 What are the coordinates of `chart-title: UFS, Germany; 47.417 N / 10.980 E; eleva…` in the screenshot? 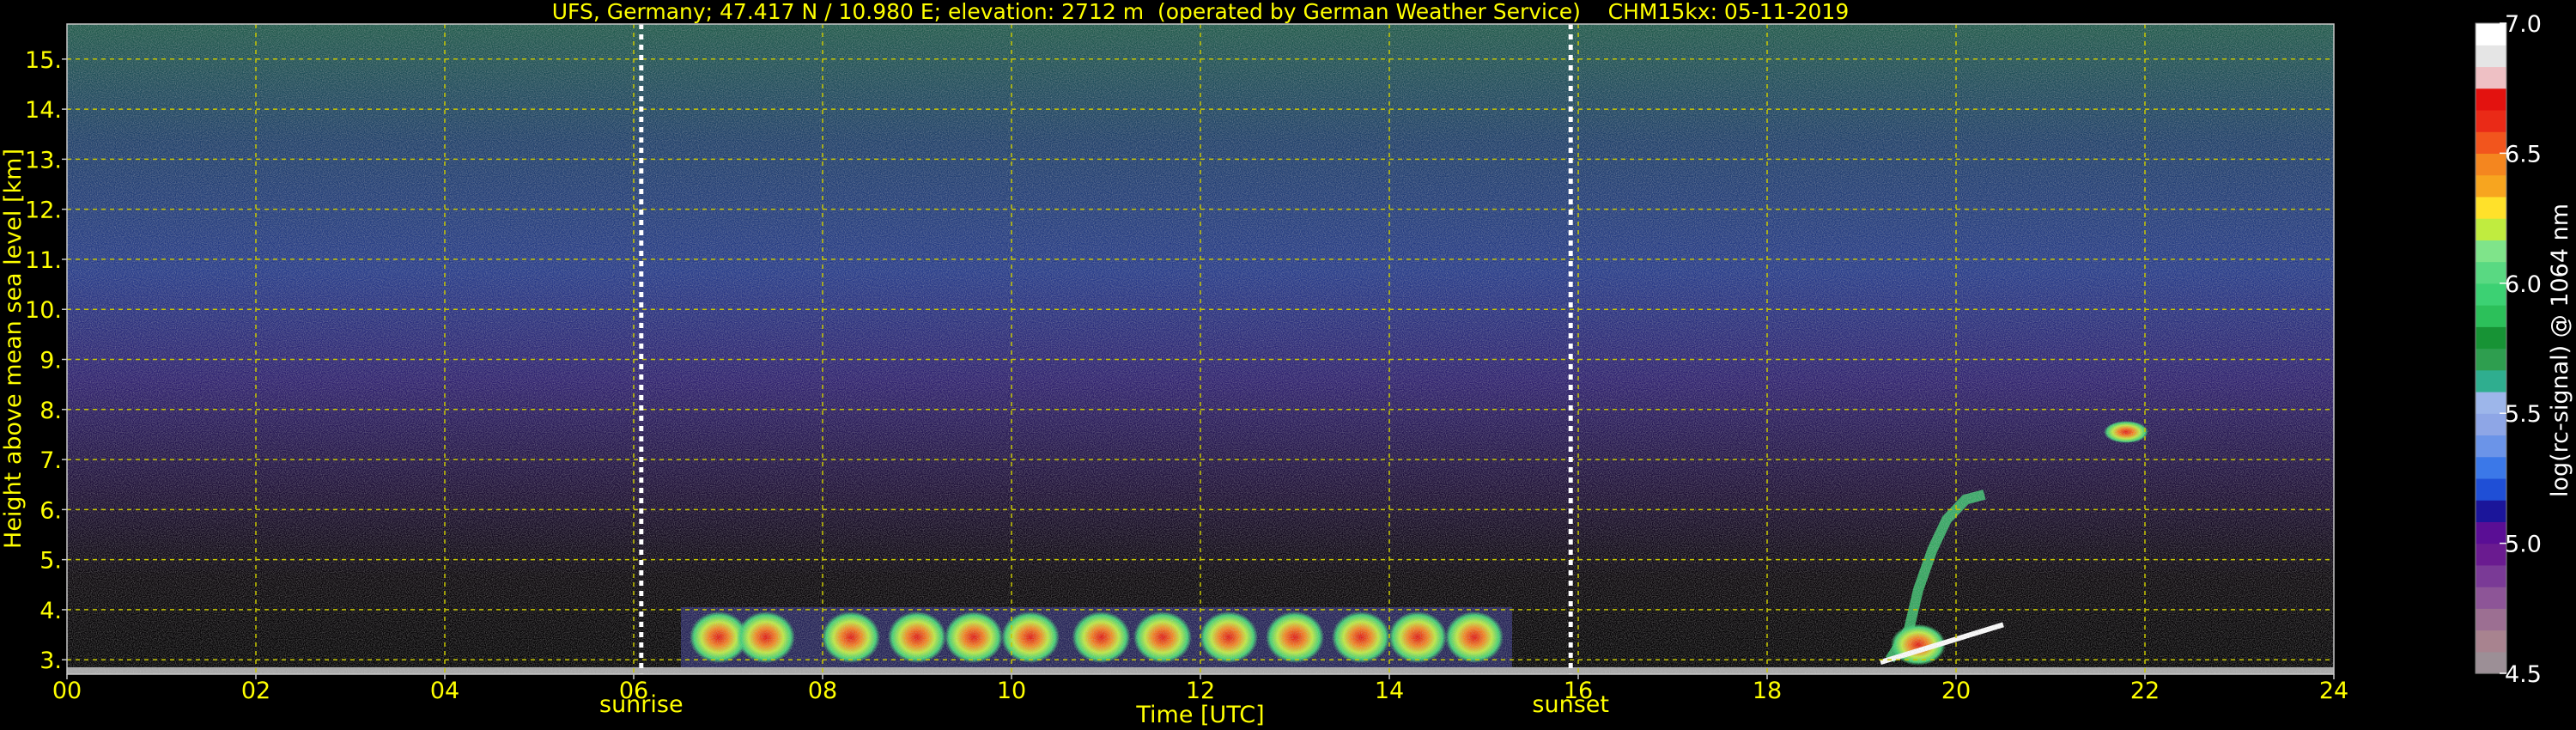 It's located at (1200, 12).